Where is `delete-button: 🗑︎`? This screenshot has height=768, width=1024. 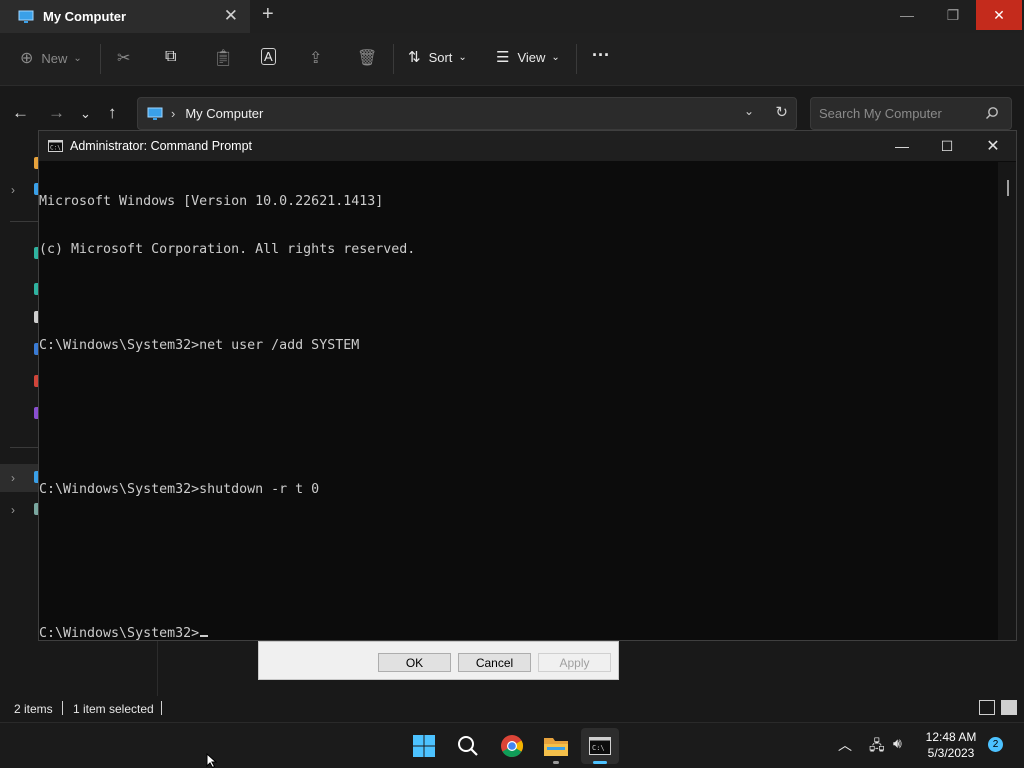 delete-button: 🗑︎ is located at coordinates (367, 58).